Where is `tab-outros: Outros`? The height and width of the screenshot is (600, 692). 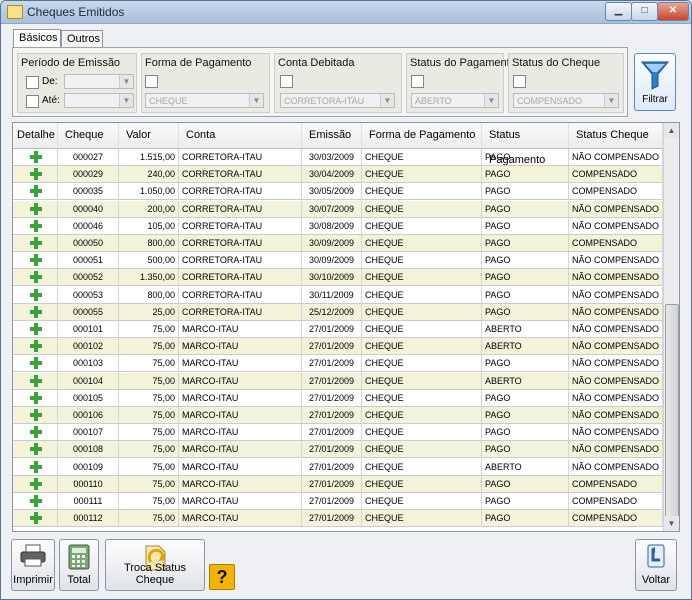 tab-outros: Outros is located at coordinates (82, 38).